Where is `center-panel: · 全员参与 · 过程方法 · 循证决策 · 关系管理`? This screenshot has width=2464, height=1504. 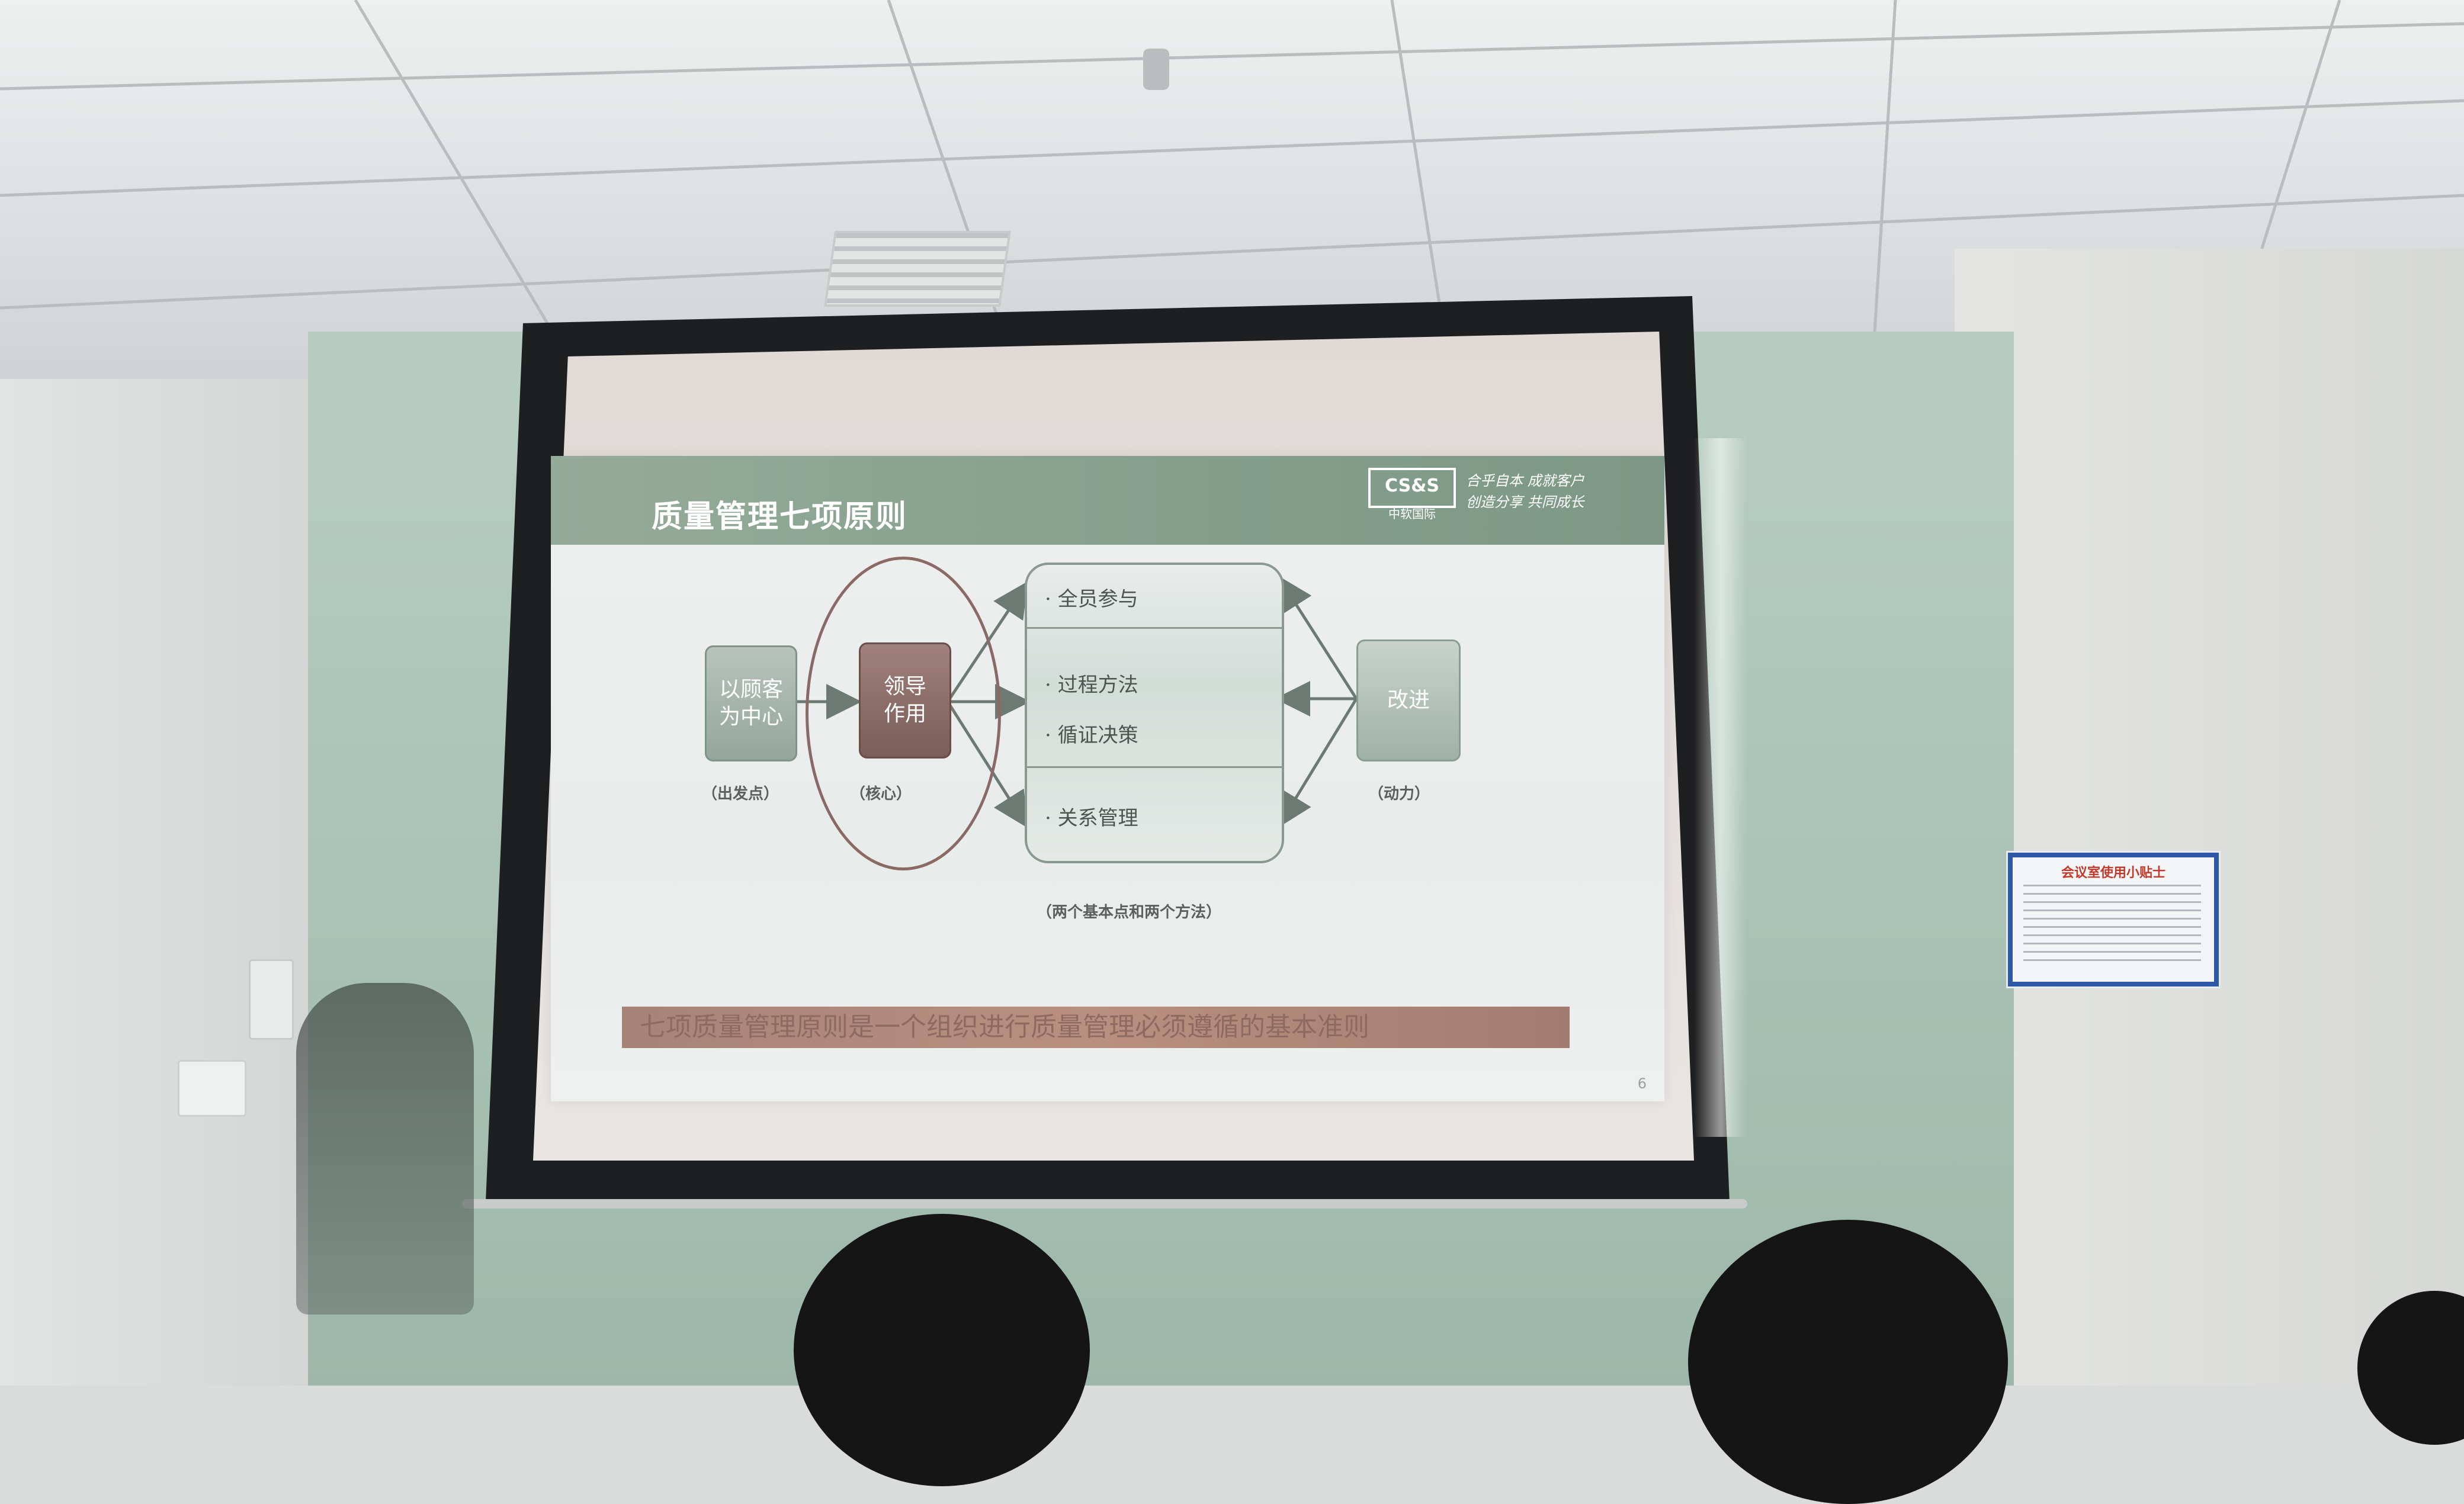
center-panel: · 全员参与 · 过程方法 · 循证决策 · 关系管理 is located at coordinates (1154, 713).